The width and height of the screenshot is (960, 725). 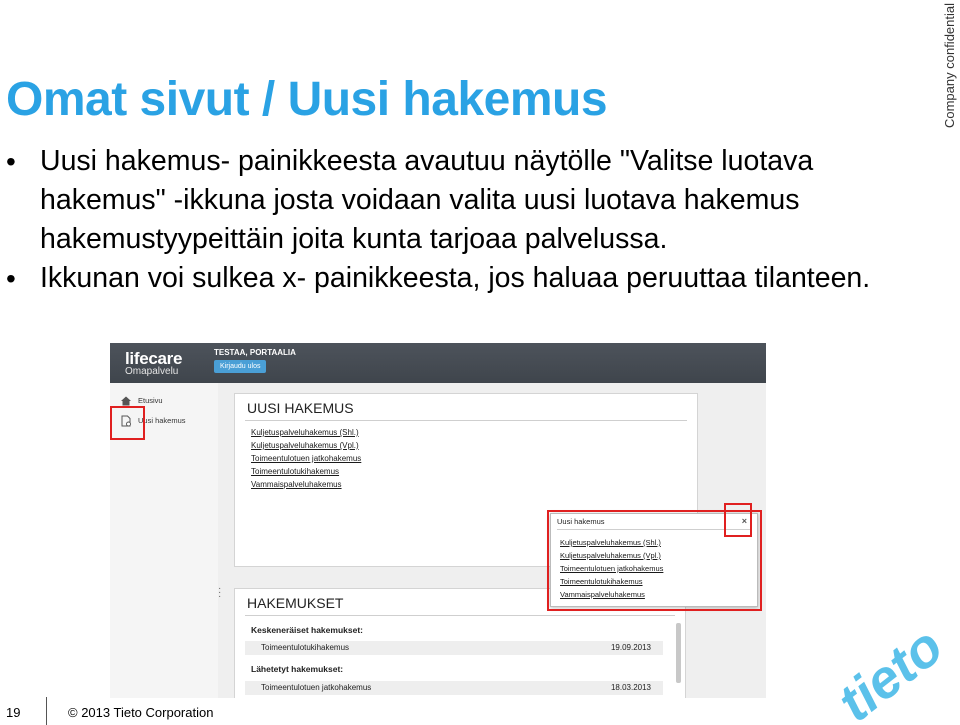 I want to click on footer-divider, so click(x=46, y=711).